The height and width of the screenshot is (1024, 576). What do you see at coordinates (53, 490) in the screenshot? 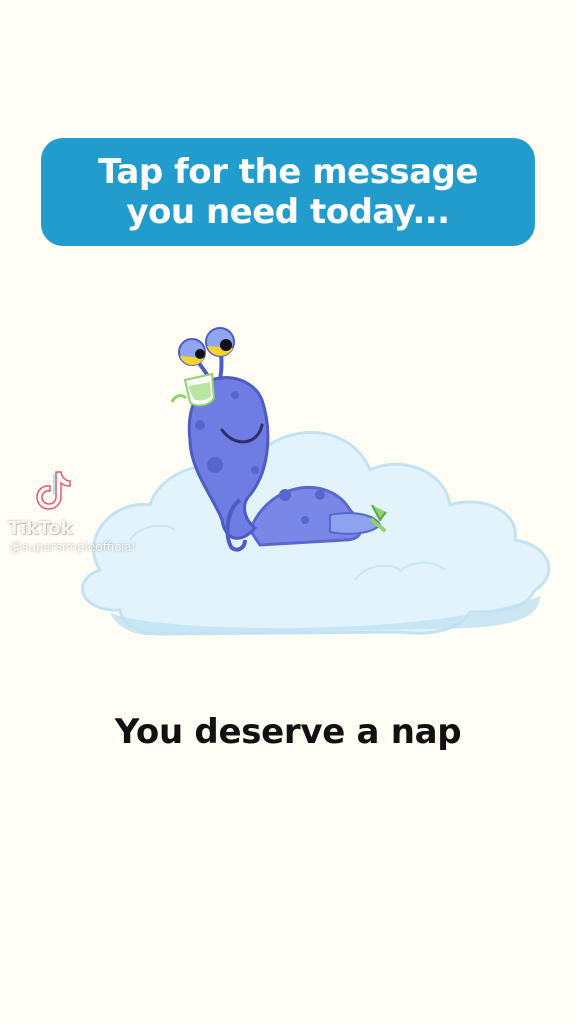
I see `tiktok-logo-icon` at bounding box center [53, 490].